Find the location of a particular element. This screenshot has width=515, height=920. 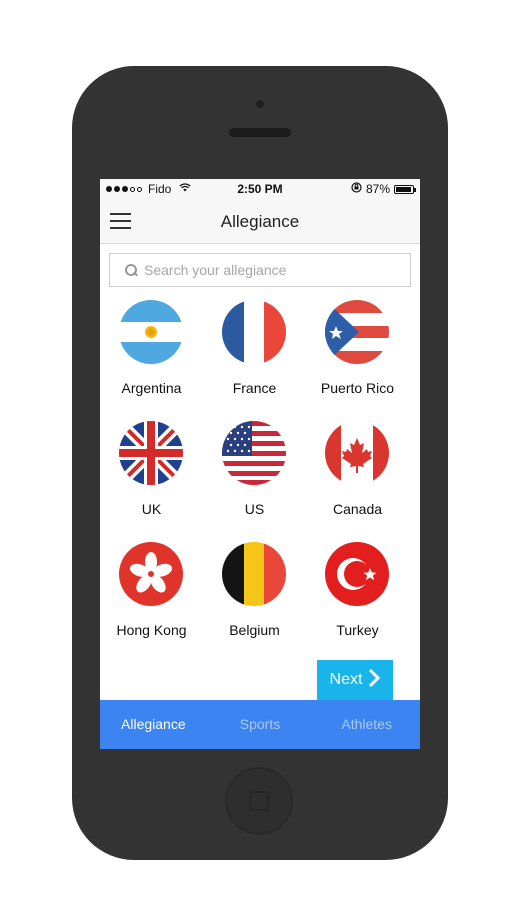

uk-flag-icon is located at coordinates (151, 453).